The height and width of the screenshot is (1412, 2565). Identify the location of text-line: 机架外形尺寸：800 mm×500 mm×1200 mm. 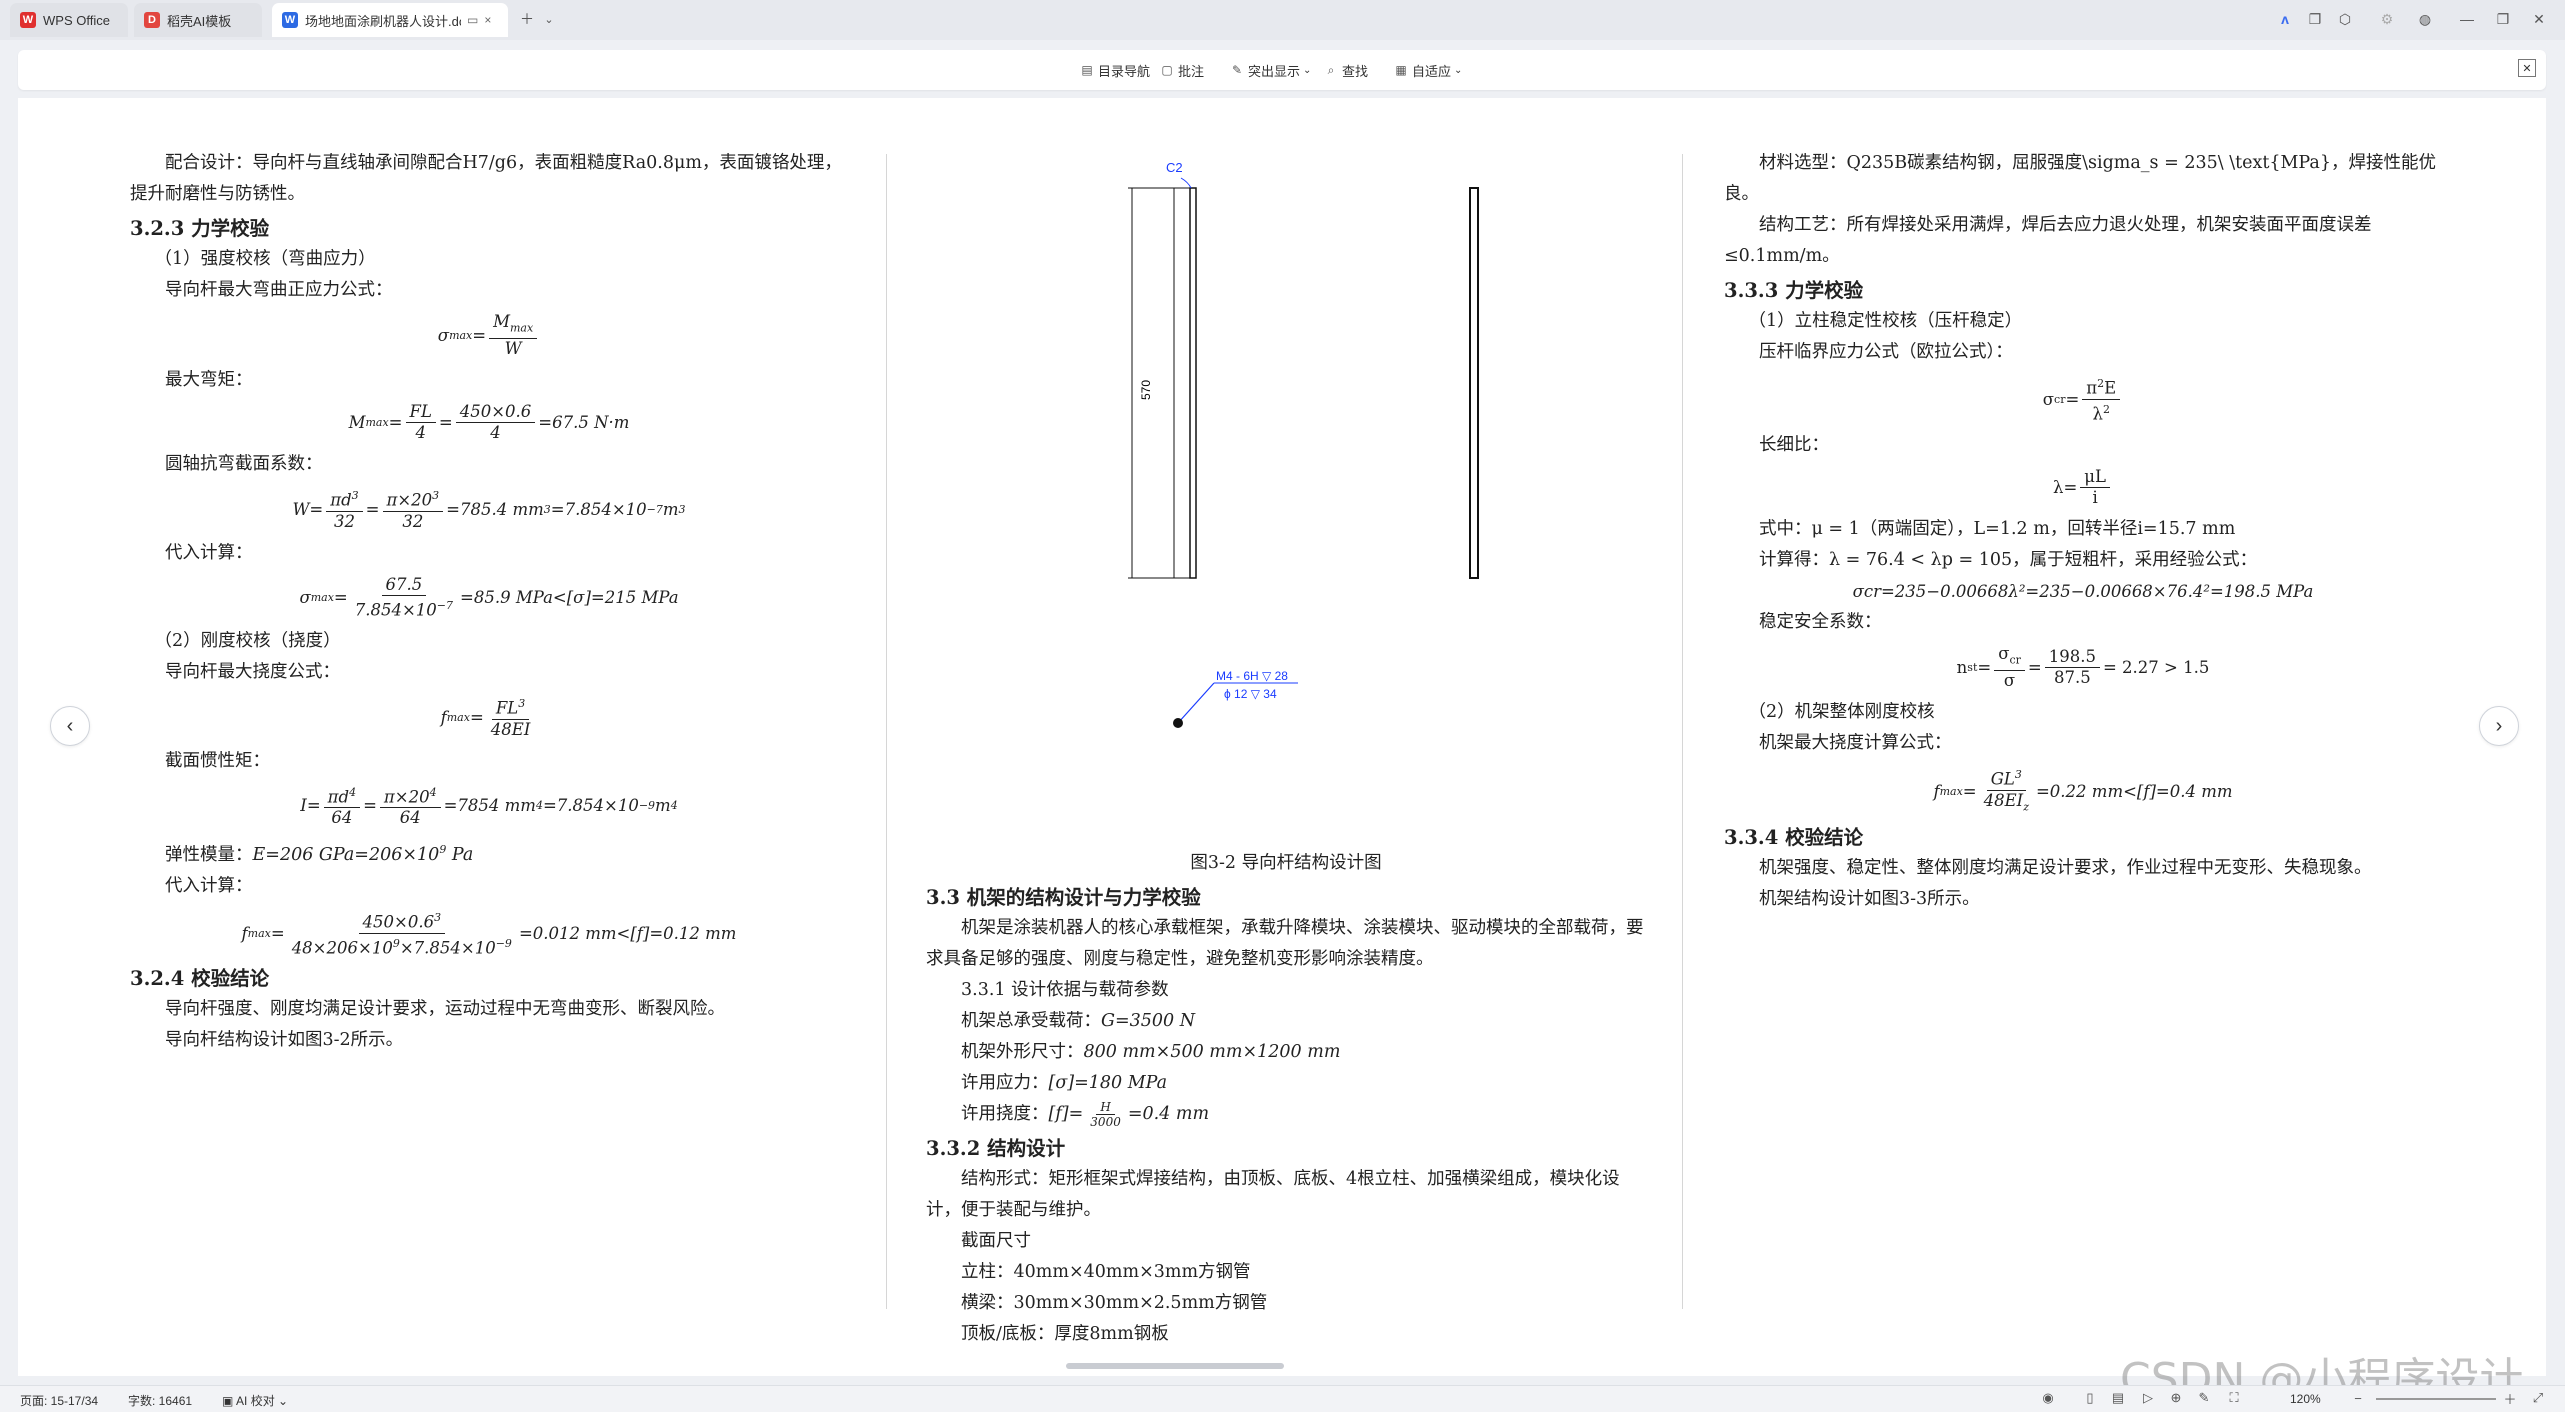
(1151, 1052).